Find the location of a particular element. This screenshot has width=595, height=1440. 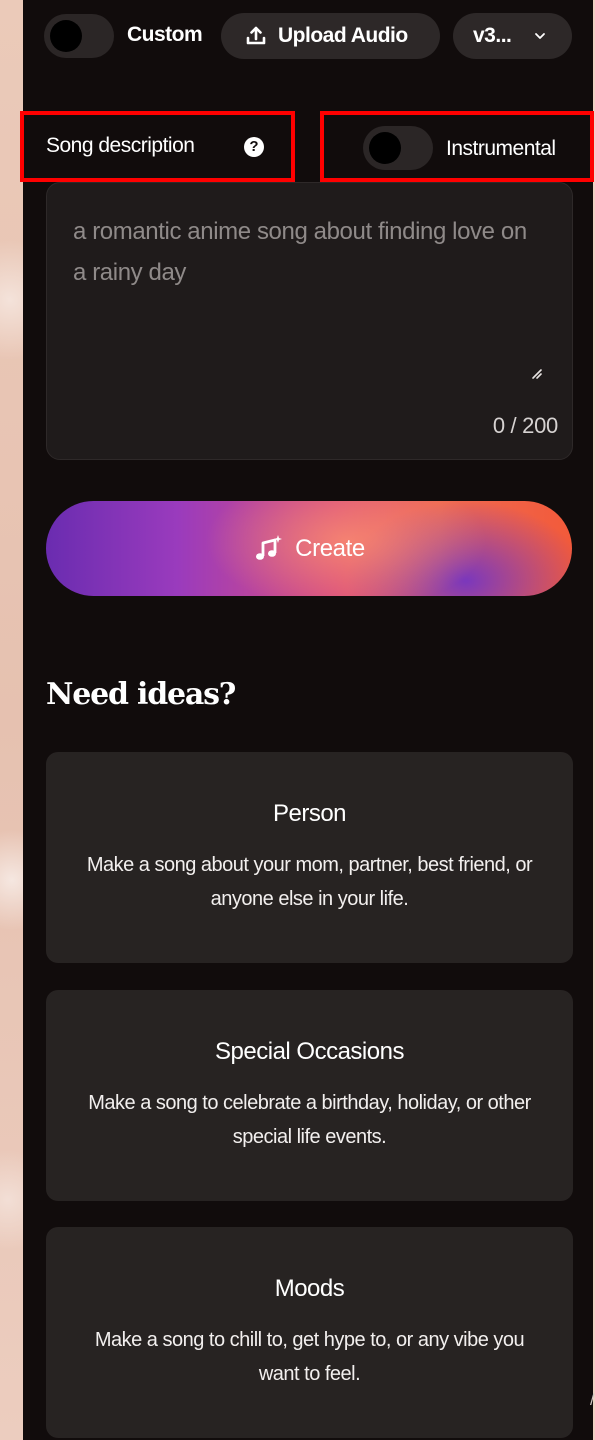

idea-card-title: Person is located at coordinates (309, 813).